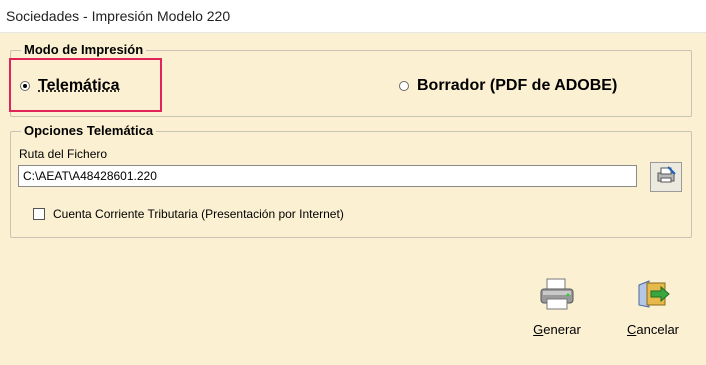 The width and height of the screenshot is (706, 365). I want to click on radio-borrador: Borrador (PDF de ADOBE), so click(508, 86).